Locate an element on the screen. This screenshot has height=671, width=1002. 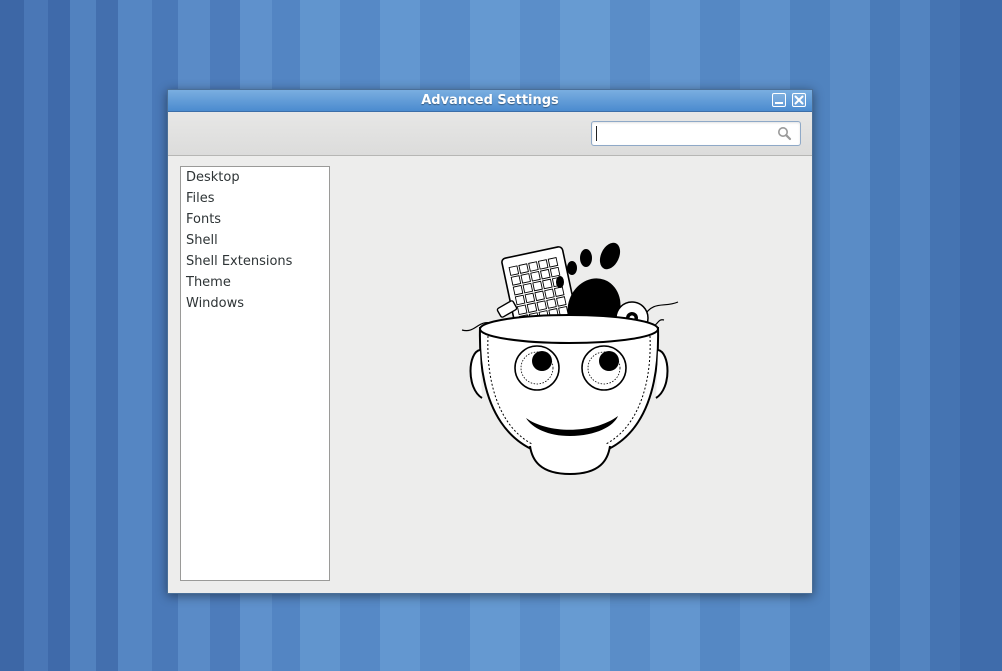
toolbar is located at coordinates (490, 134).